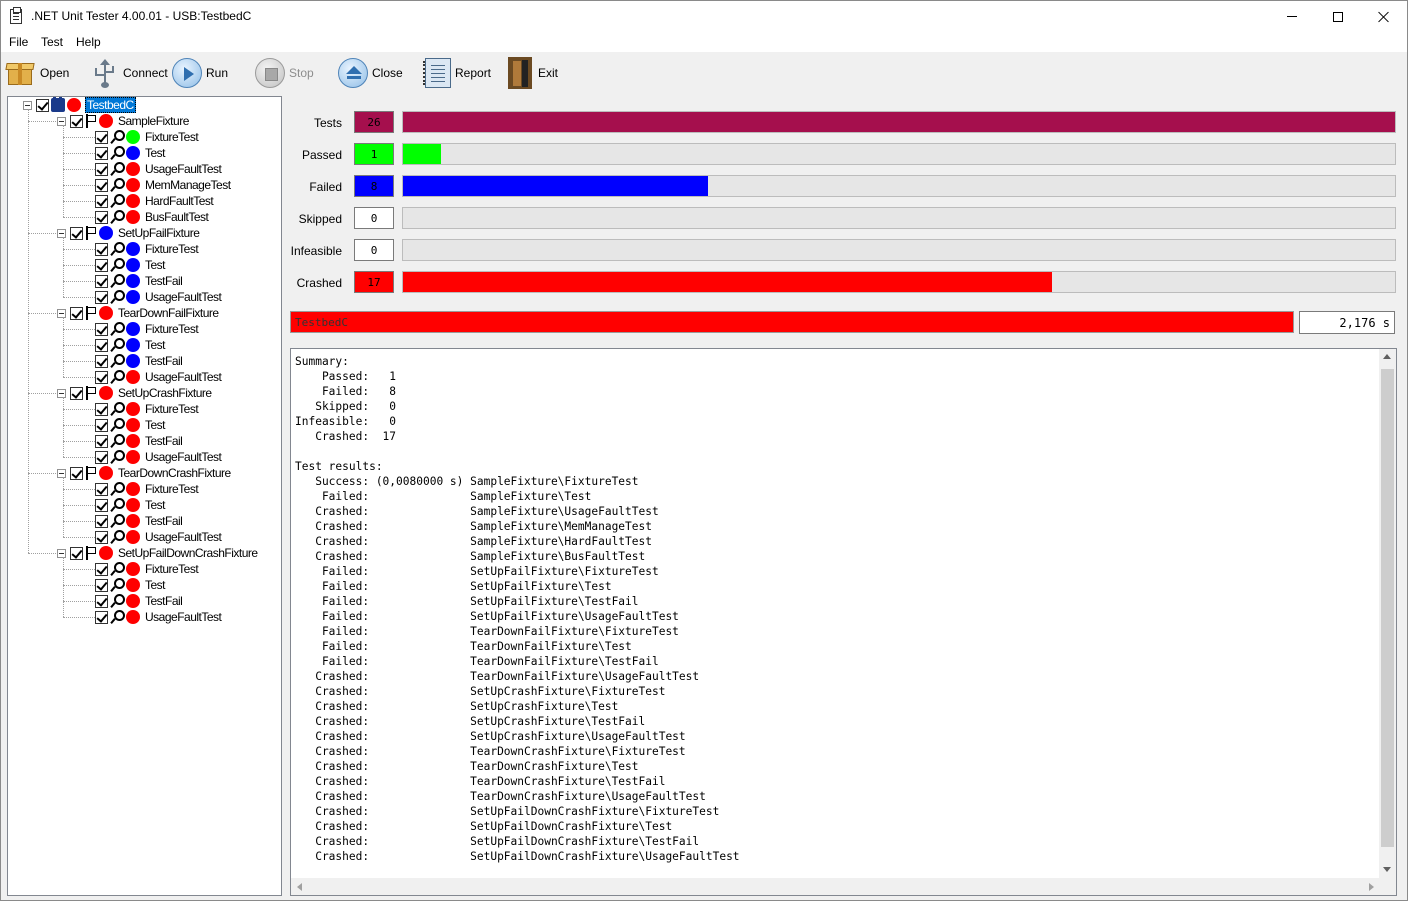 This screenshot has width=1408, height=901. I want to click on exit-button: Exit, so click(532, 73).